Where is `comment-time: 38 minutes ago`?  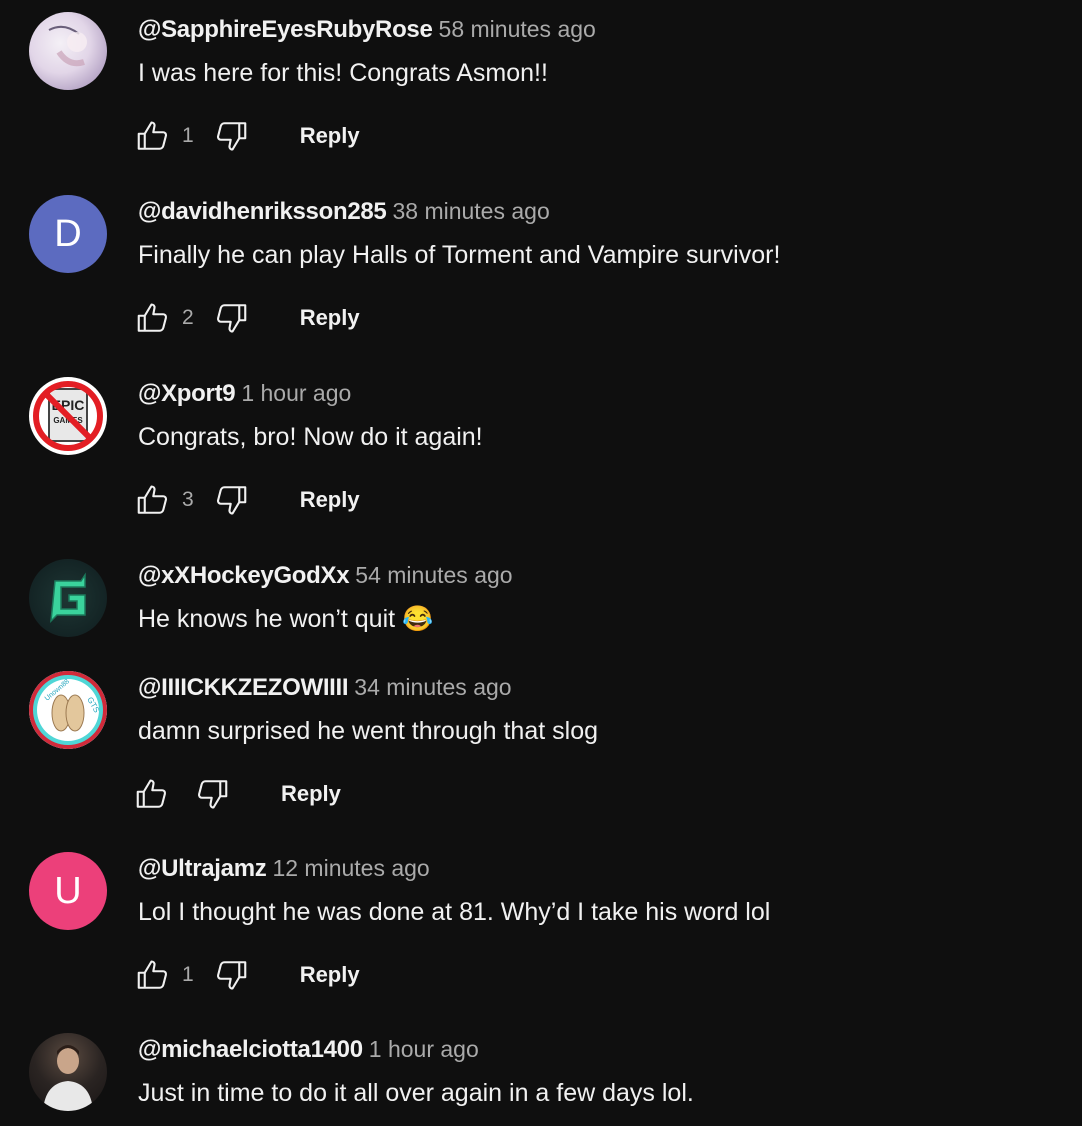 comment-time: 38 minutes ago is located at coordinates (470, 211).